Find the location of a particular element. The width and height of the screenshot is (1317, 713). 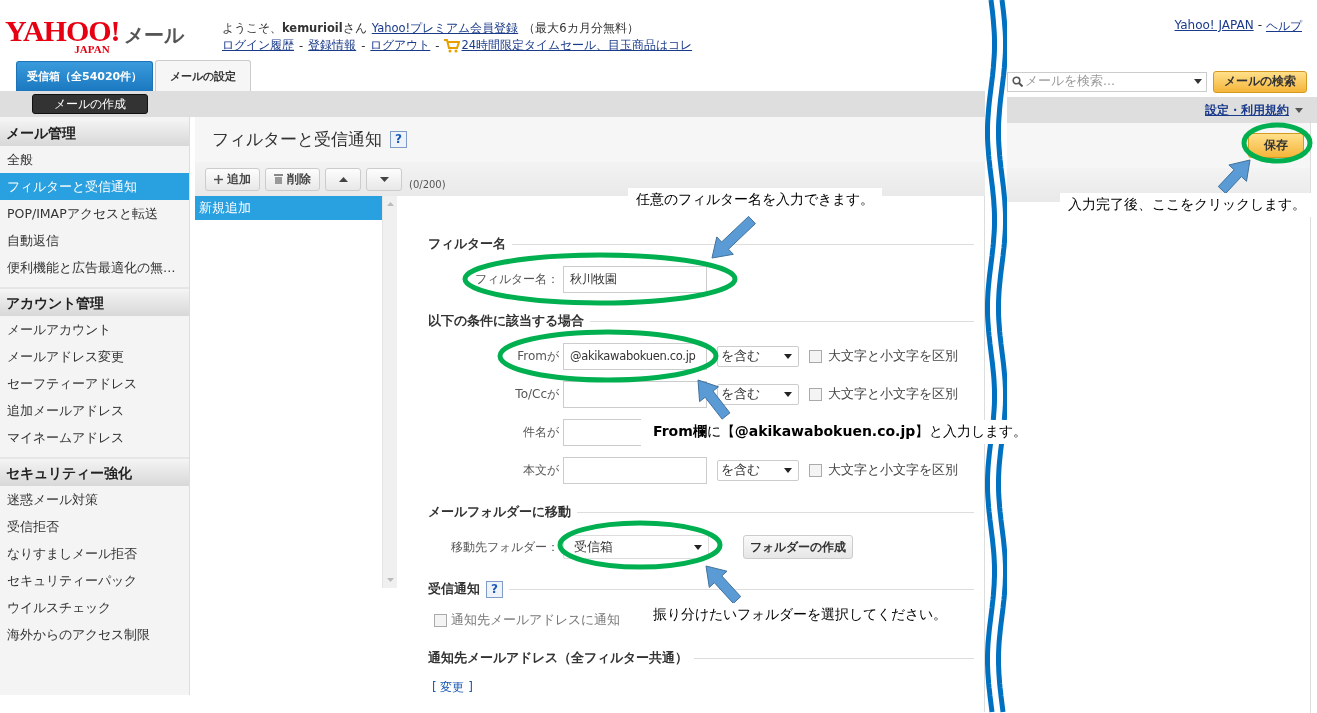

move-down-button is located at coordinates (384, 179).